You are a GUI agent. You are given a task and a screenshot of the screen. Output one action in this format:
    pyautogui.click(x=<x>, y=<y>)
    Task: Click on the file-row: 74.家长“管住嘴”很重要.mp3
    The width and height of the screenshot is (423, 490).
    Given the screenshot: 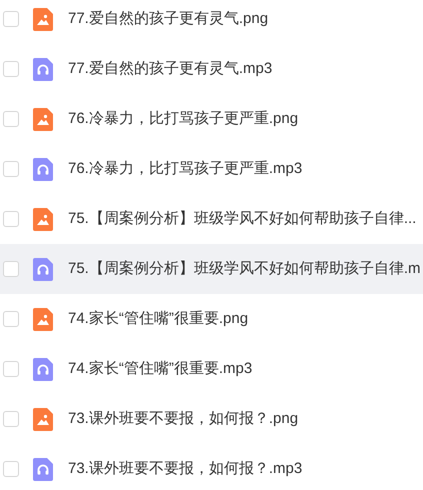 What is the action you would take?
    pyautogui.click(x=211, y=369)
    